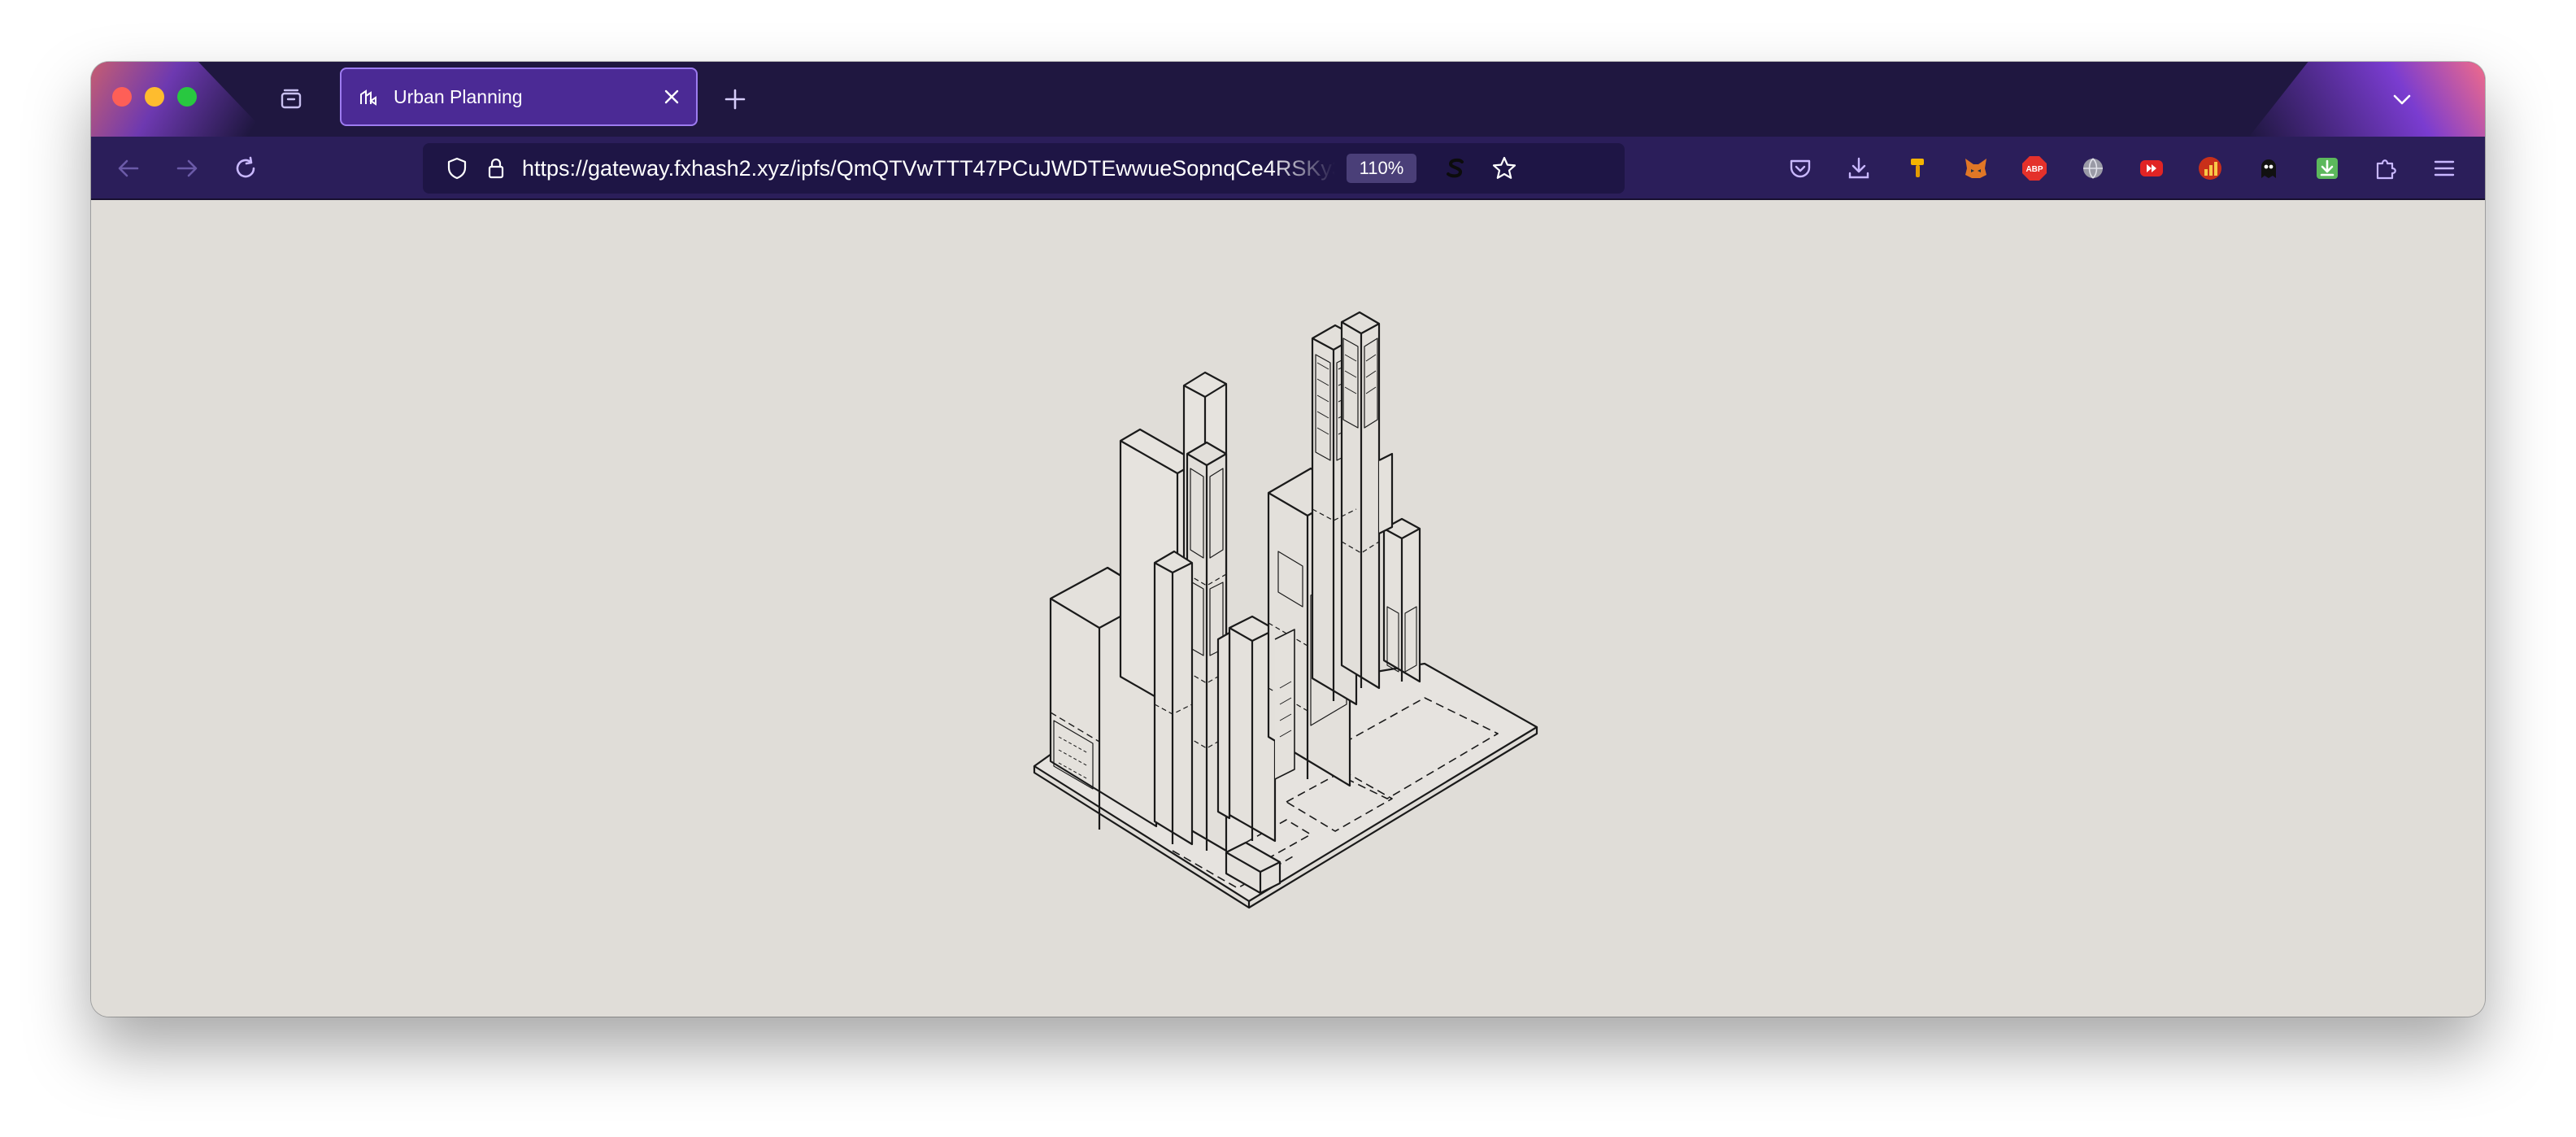  I want to click on youtube-extension-icon, so click(2151, 168).